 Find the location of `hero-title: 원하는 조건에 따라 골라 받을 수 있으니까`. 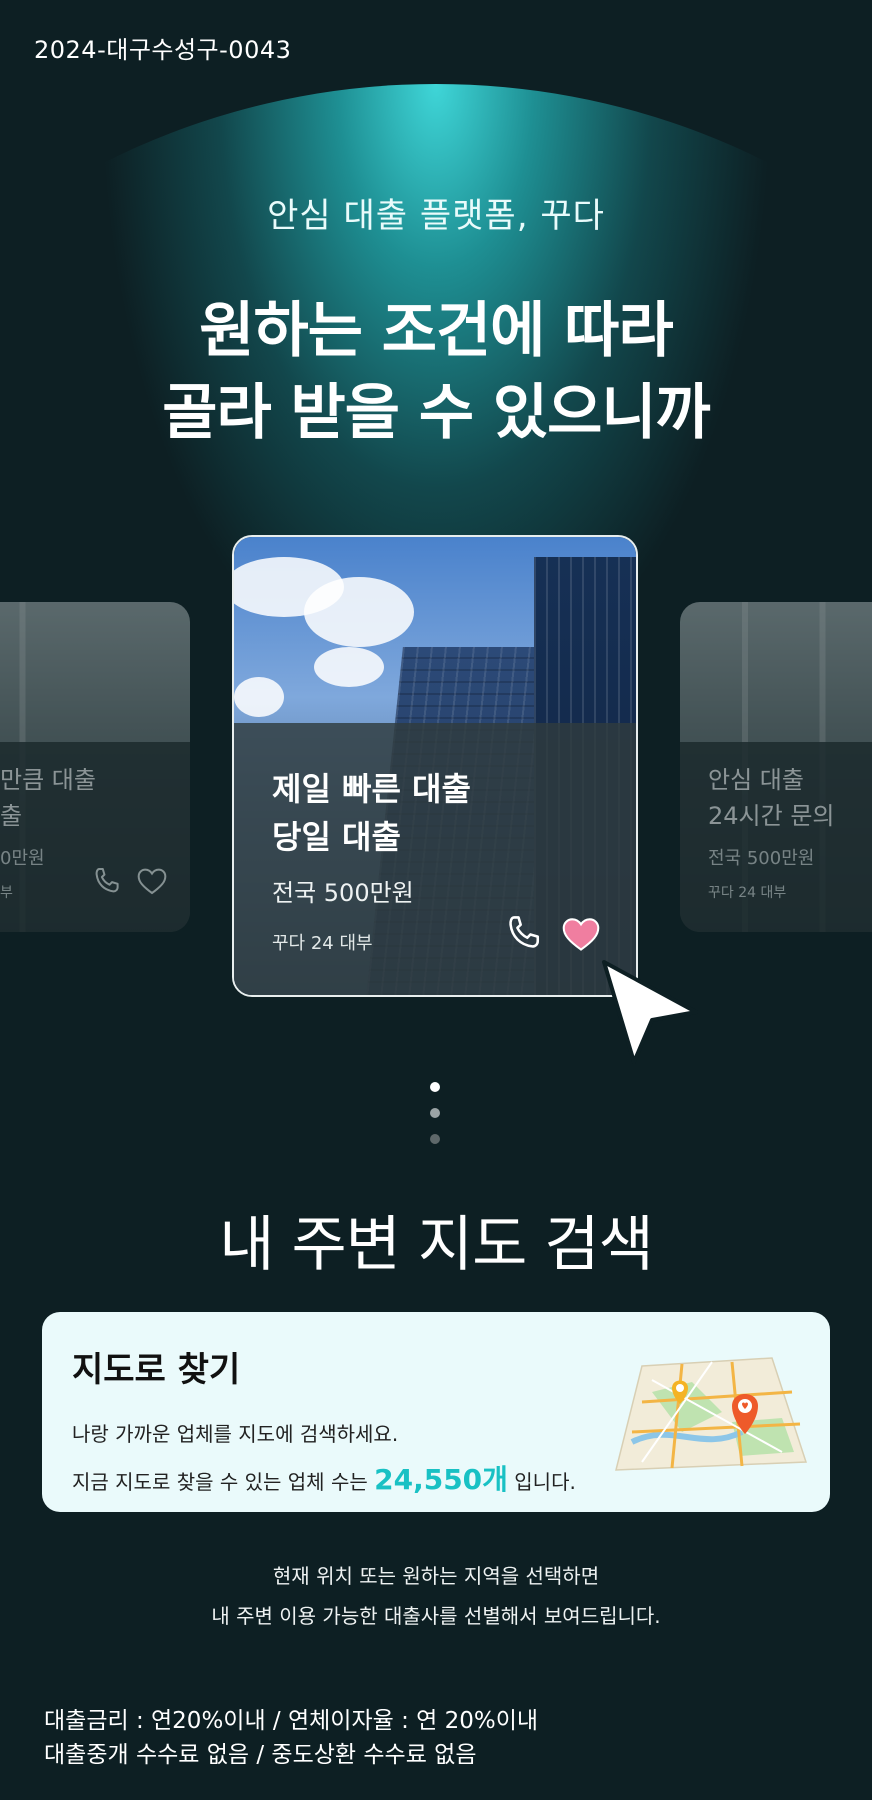

hero-title: 원하는 조건에 따라 골라 받을 수 있으니까 is located at coordinates (436, 372).